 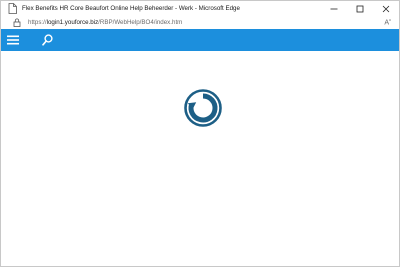 I want to click on loading-spinner-icon, so click(x=203, y=108).